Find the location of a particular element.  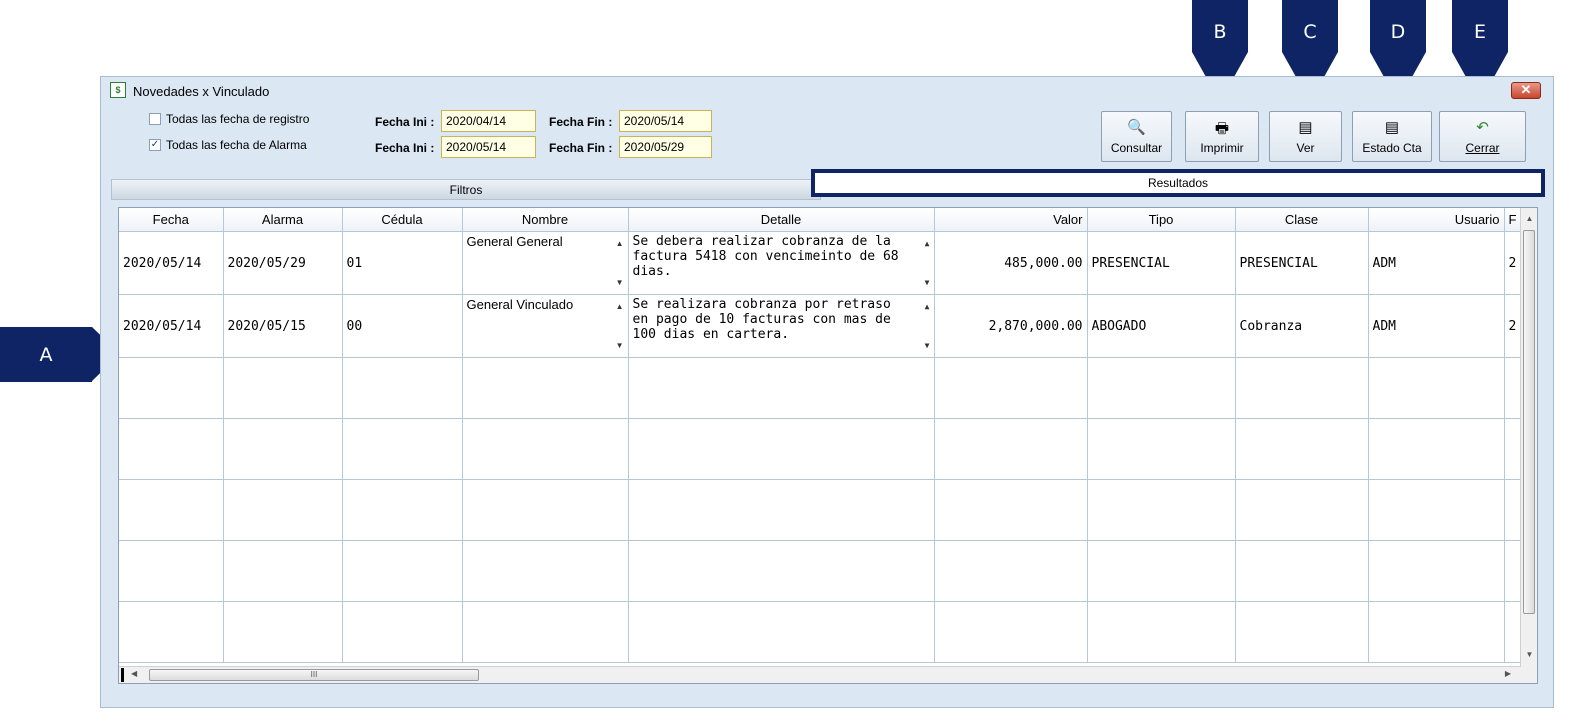

cell-valor: 2,870,000.00 is located at coordinates (1011, 326).